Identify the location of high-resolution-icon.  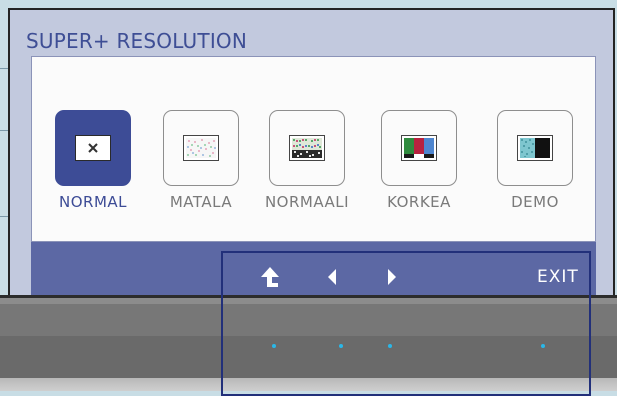
(419, 148).